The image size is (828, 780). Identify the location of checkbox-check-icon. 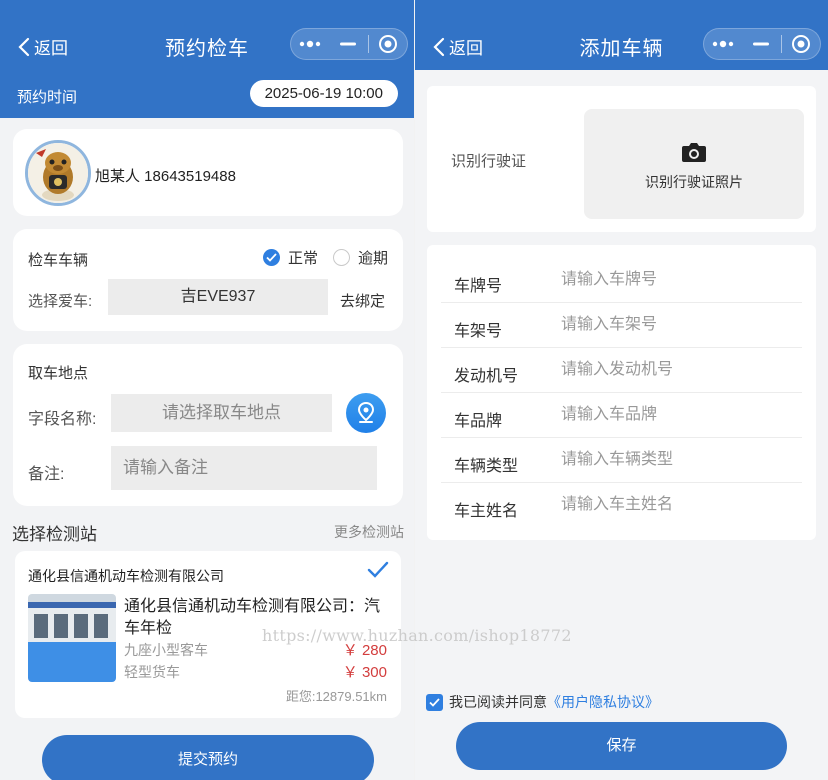
(434, 702).